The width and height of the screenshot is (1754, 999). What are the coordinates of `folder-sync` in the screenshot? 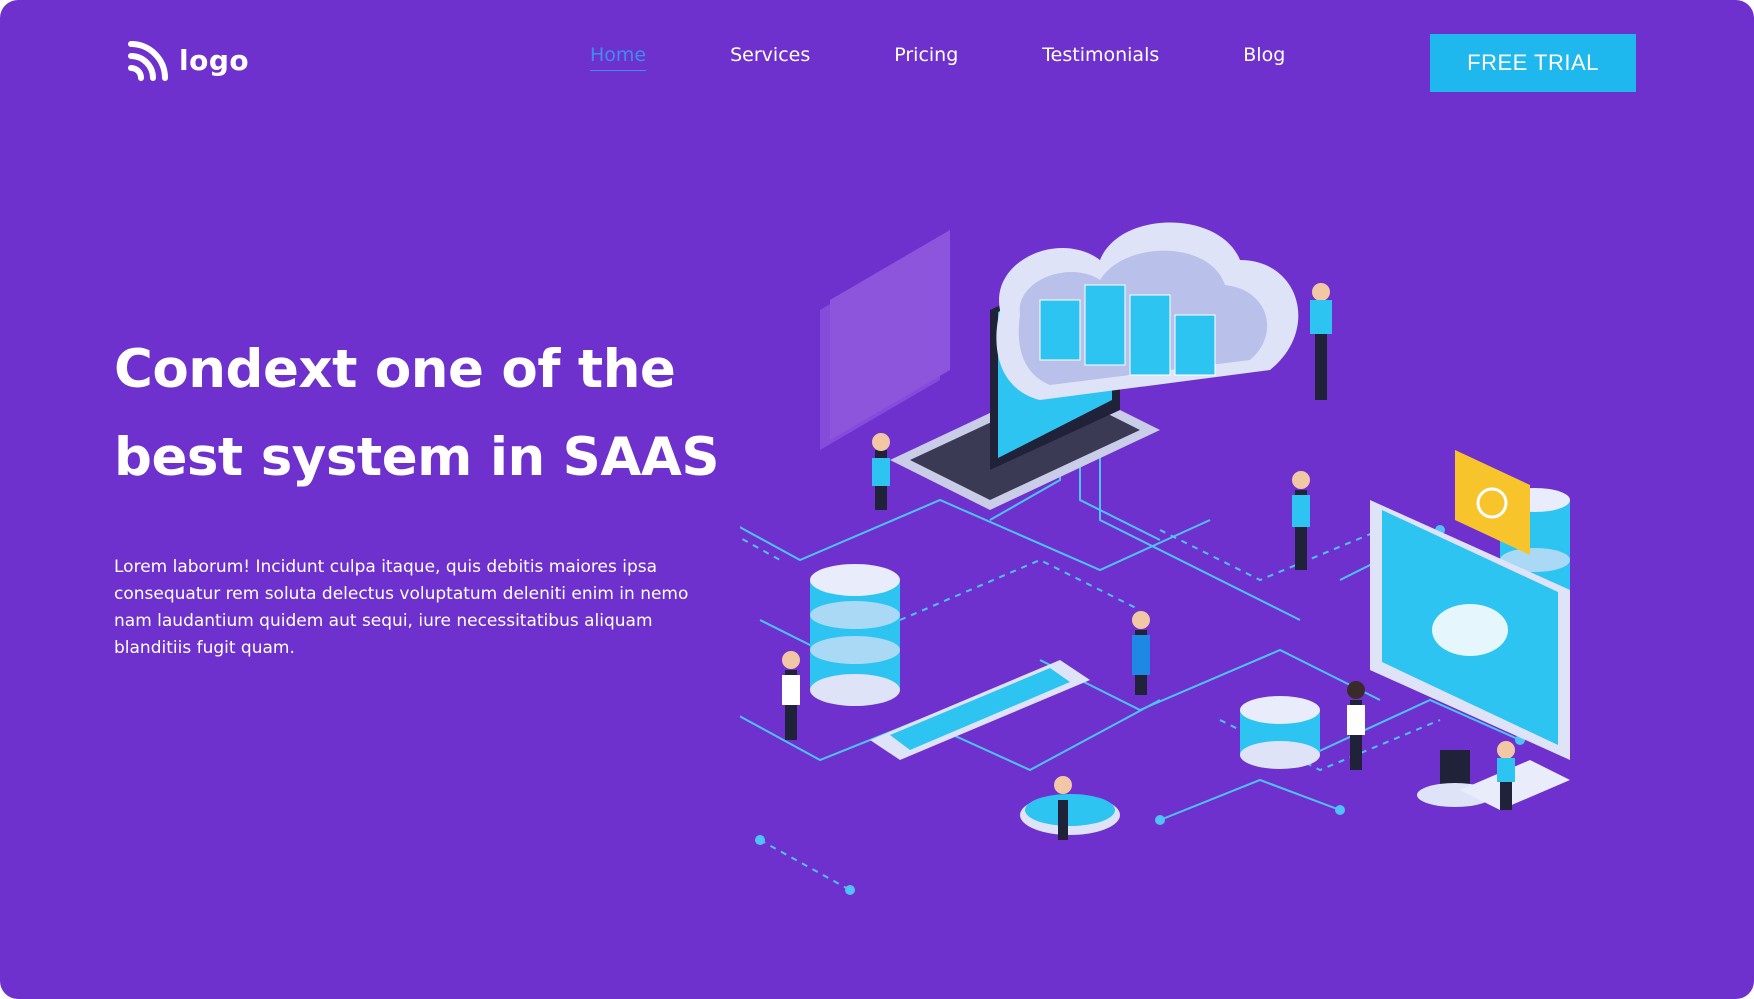 It's located at (1492, 502).